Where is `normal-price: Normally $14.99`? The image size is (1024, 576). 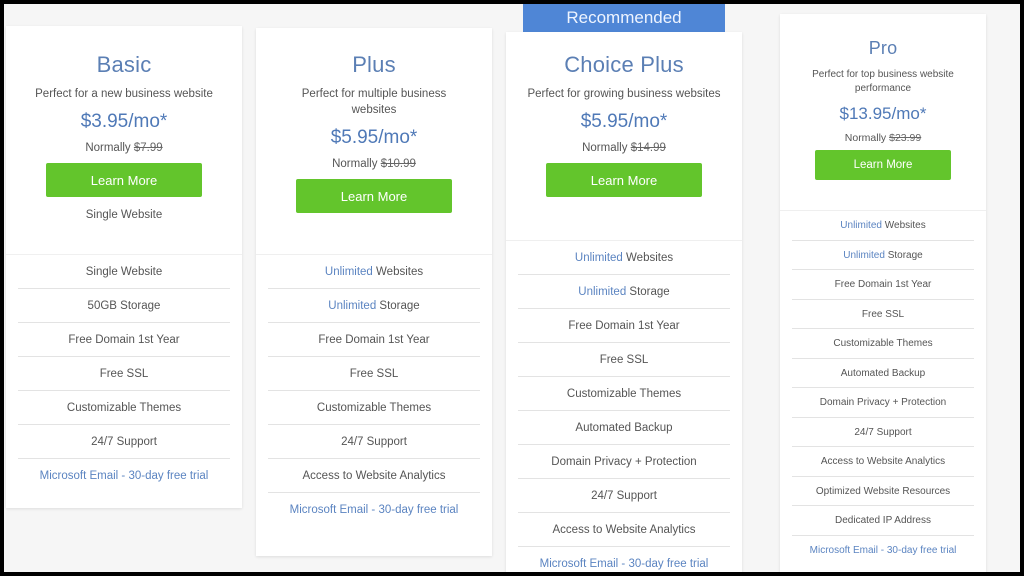
normal-price: Normally $14.99 is located at coordinates (624, 148).